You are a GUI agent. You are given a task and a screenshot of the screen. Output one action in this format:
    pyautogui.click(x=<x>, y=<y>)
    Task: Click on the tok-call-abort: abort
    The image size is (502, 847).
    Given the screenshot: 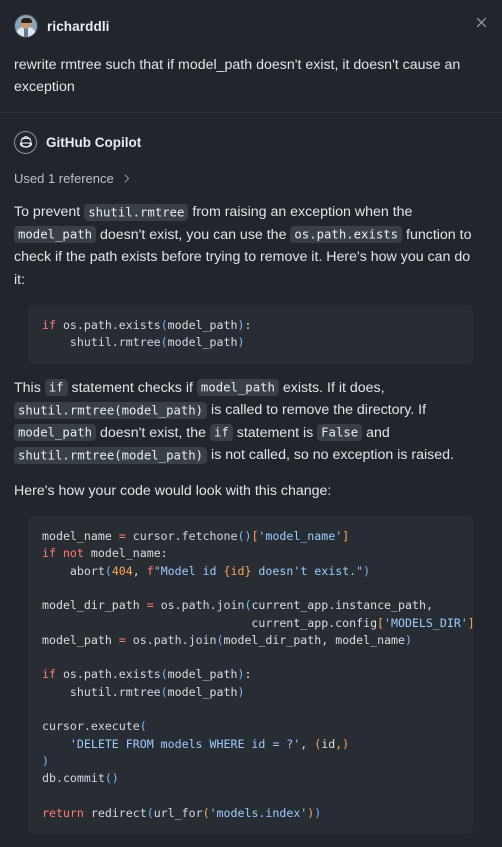 What is the action you would take?
    pyautogui.click(x=87, y=570)
    